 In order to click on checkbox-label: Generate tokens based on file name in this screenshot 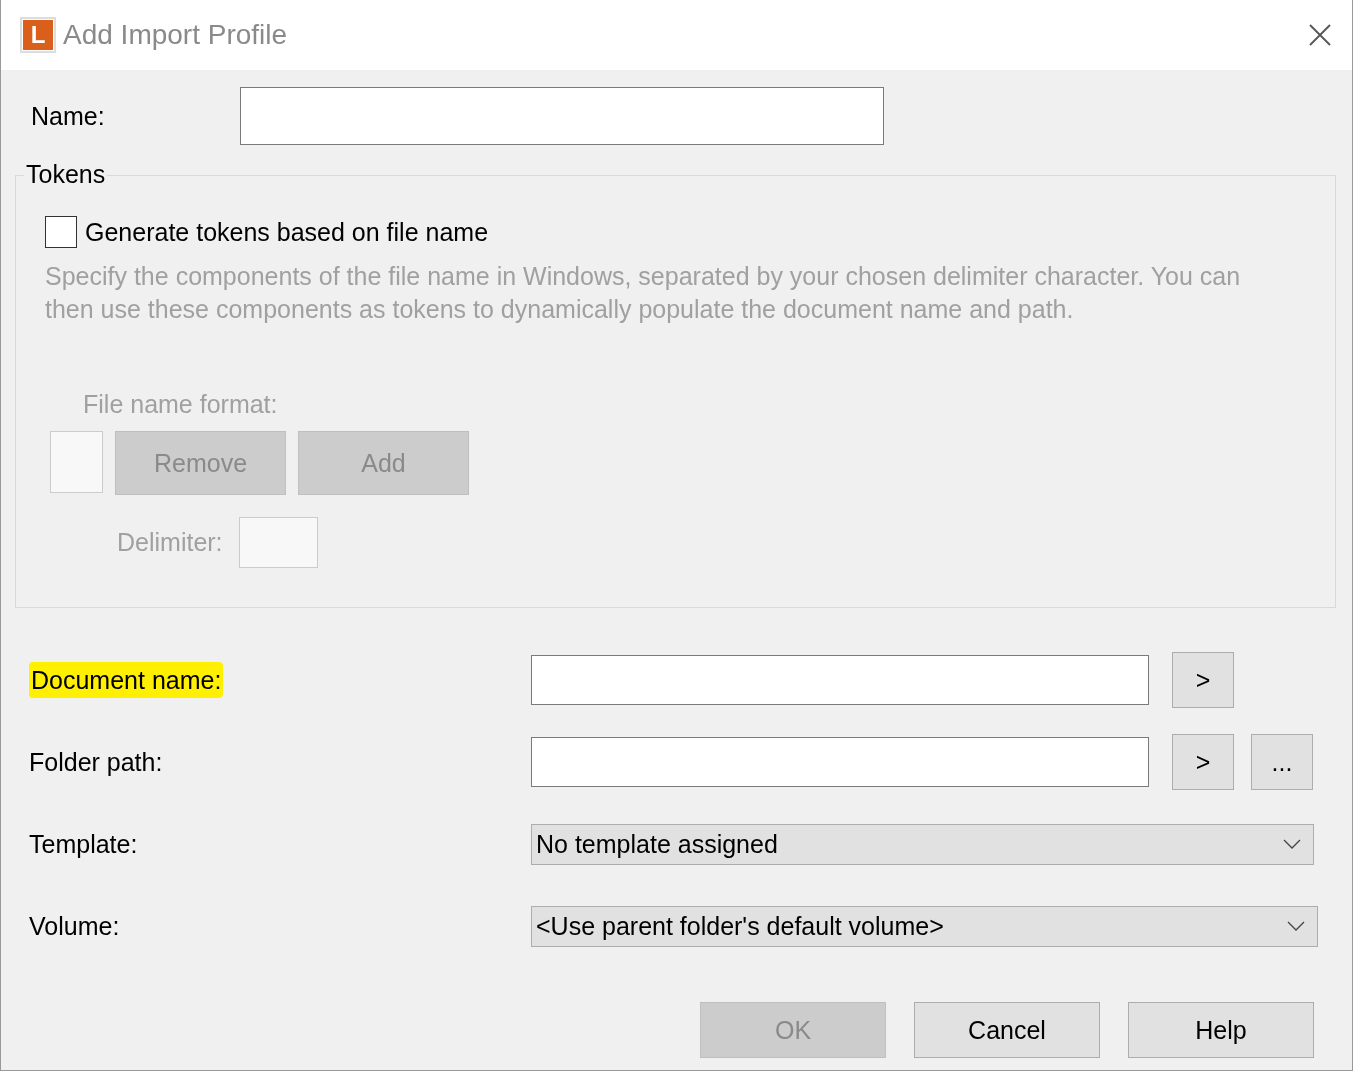, I will do `click(287, 232)`.